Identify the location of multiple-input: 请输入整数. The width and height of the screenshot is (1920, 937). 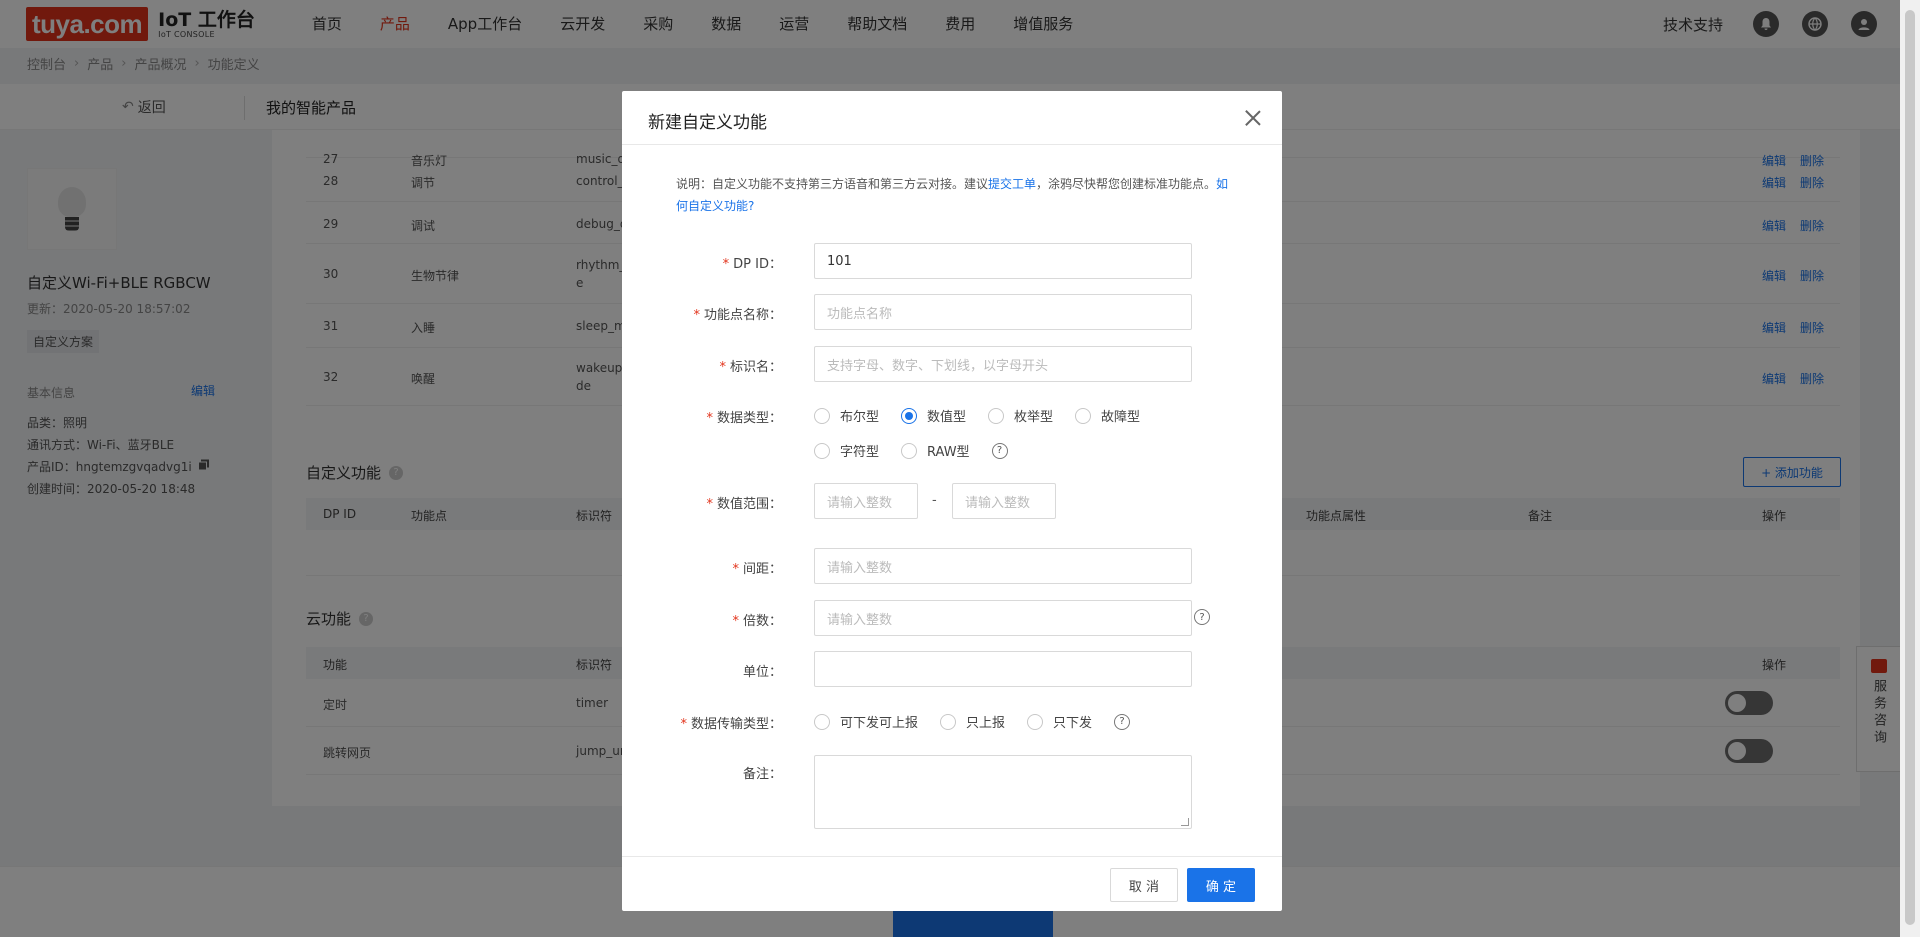
(1003, 618).